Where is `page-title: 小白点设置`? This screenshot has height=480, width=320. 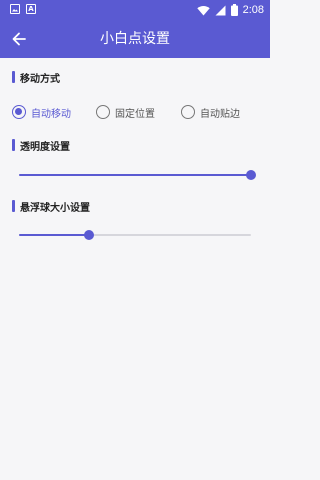 page-title: 小白点设置 is located at coordinates (135, 39).